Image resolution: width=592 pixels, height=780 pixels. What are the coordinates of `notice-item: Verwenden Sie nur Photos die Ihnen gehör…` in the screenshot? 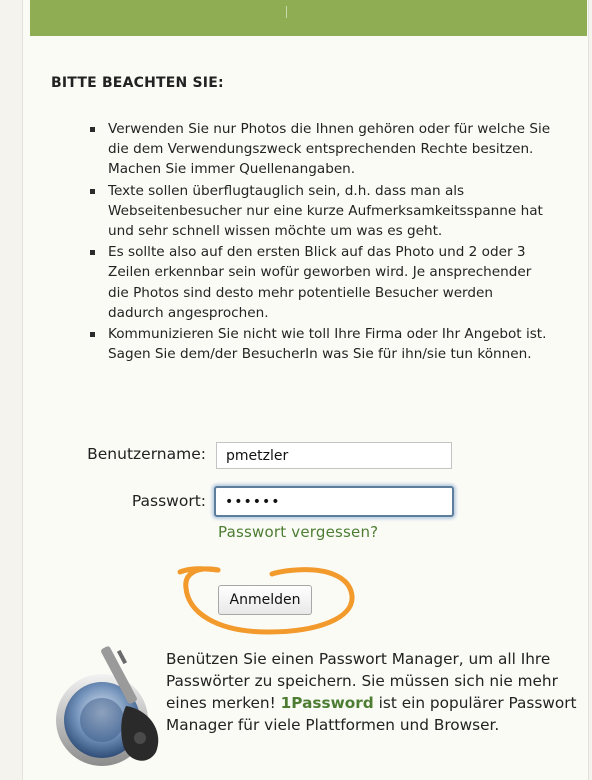 It's located at (321, 149).